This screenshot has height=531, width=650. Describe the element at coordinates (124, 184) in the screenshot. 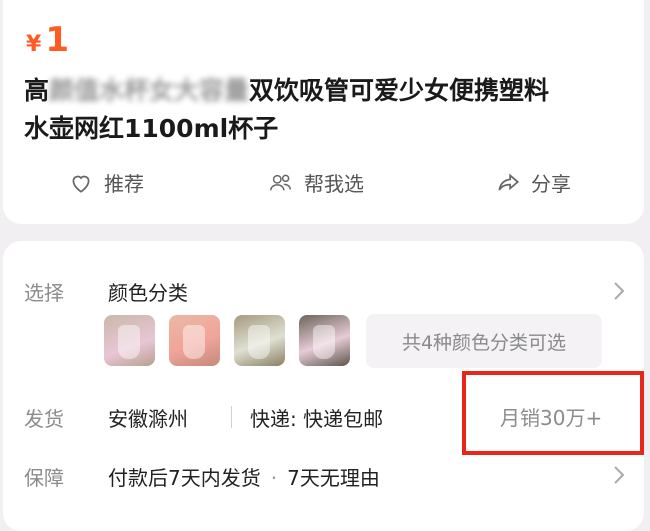

I see `recommend-label: 推荐` at that location.